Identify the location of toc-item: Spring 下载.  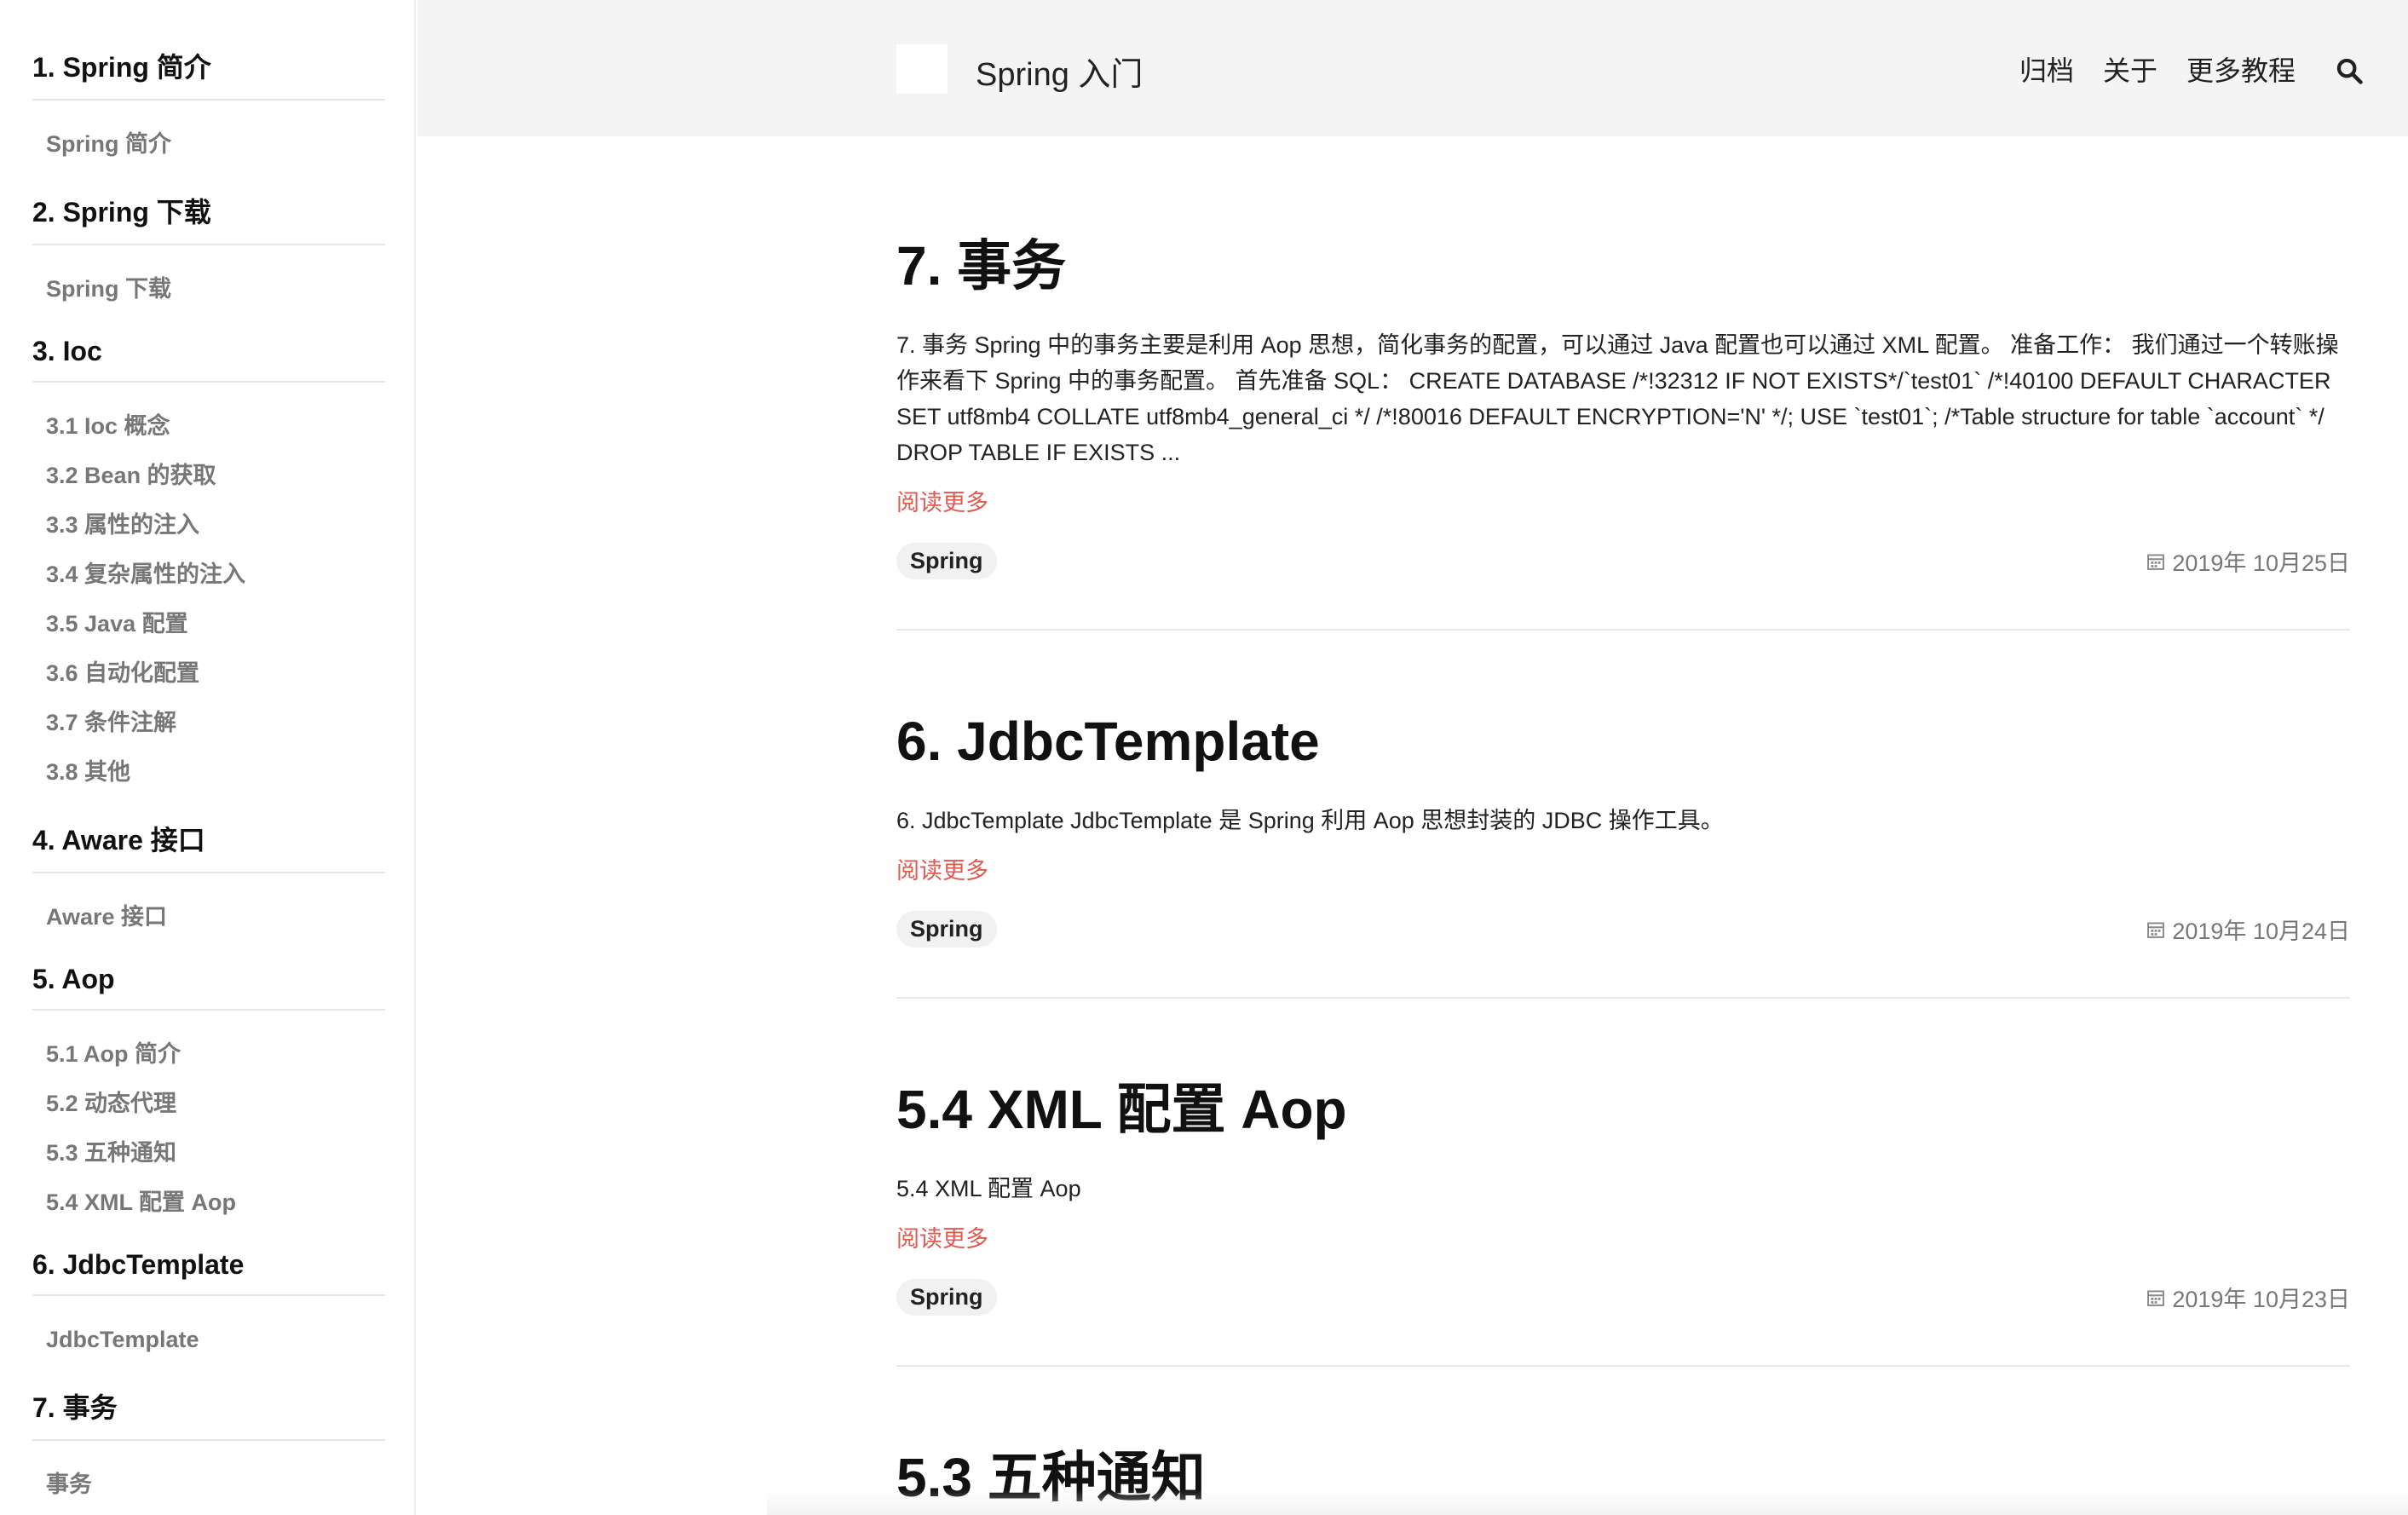
(208, 289).